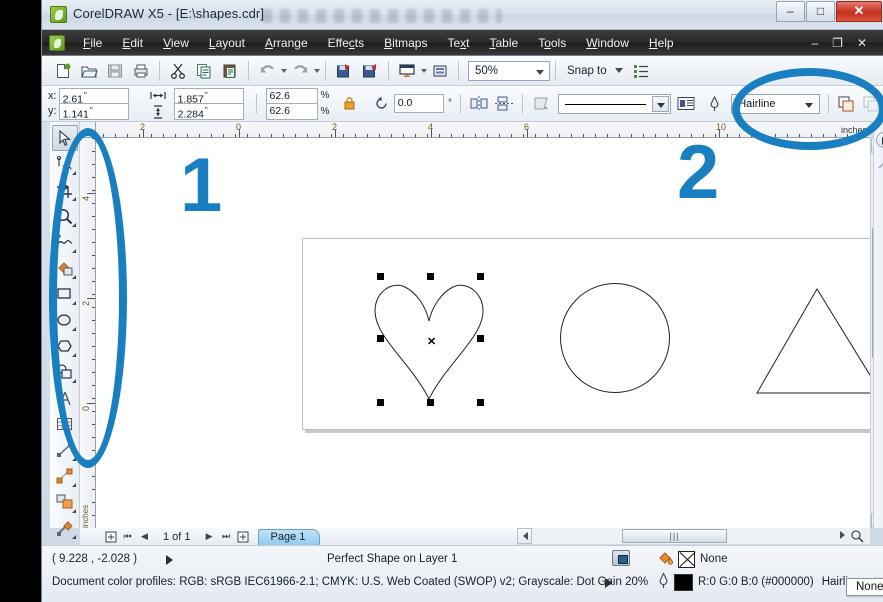  What do you see at coordinates (93, 96) in the screenshot?
I see `x-position-input: 2.61"` at bounding box center [93, 96].